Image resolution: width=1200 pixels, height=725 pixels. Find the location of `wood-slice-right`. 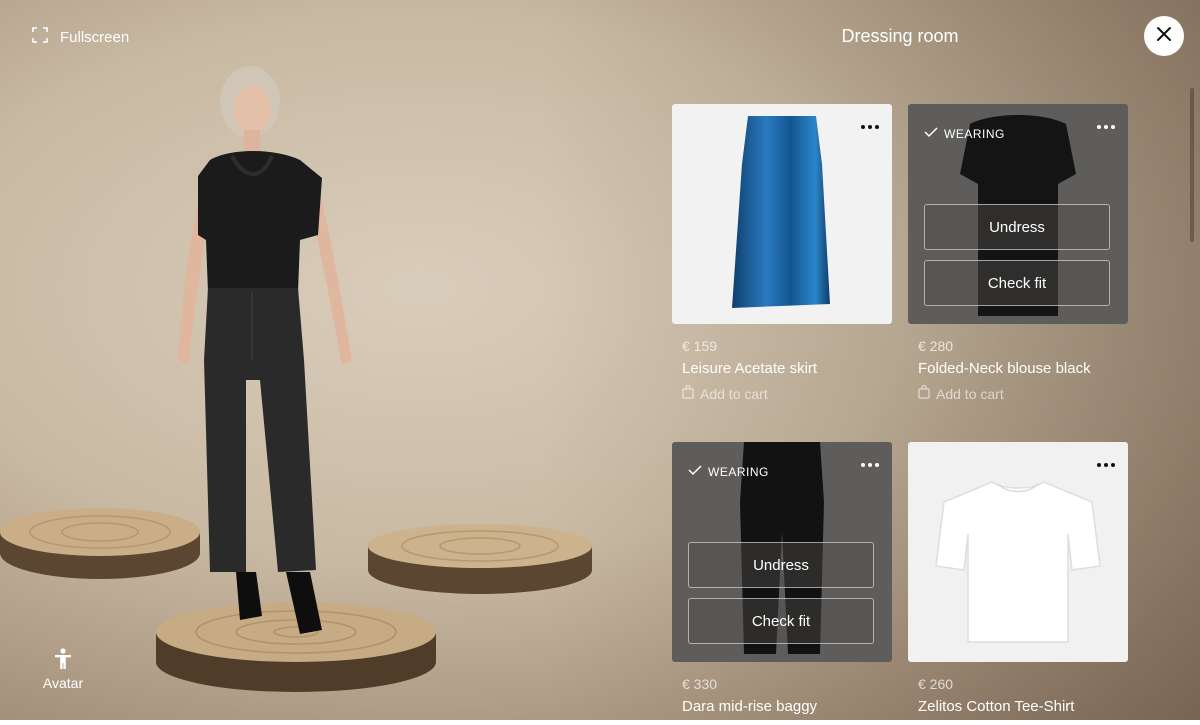

wood-slice-right is located at coordinates (480, 559).